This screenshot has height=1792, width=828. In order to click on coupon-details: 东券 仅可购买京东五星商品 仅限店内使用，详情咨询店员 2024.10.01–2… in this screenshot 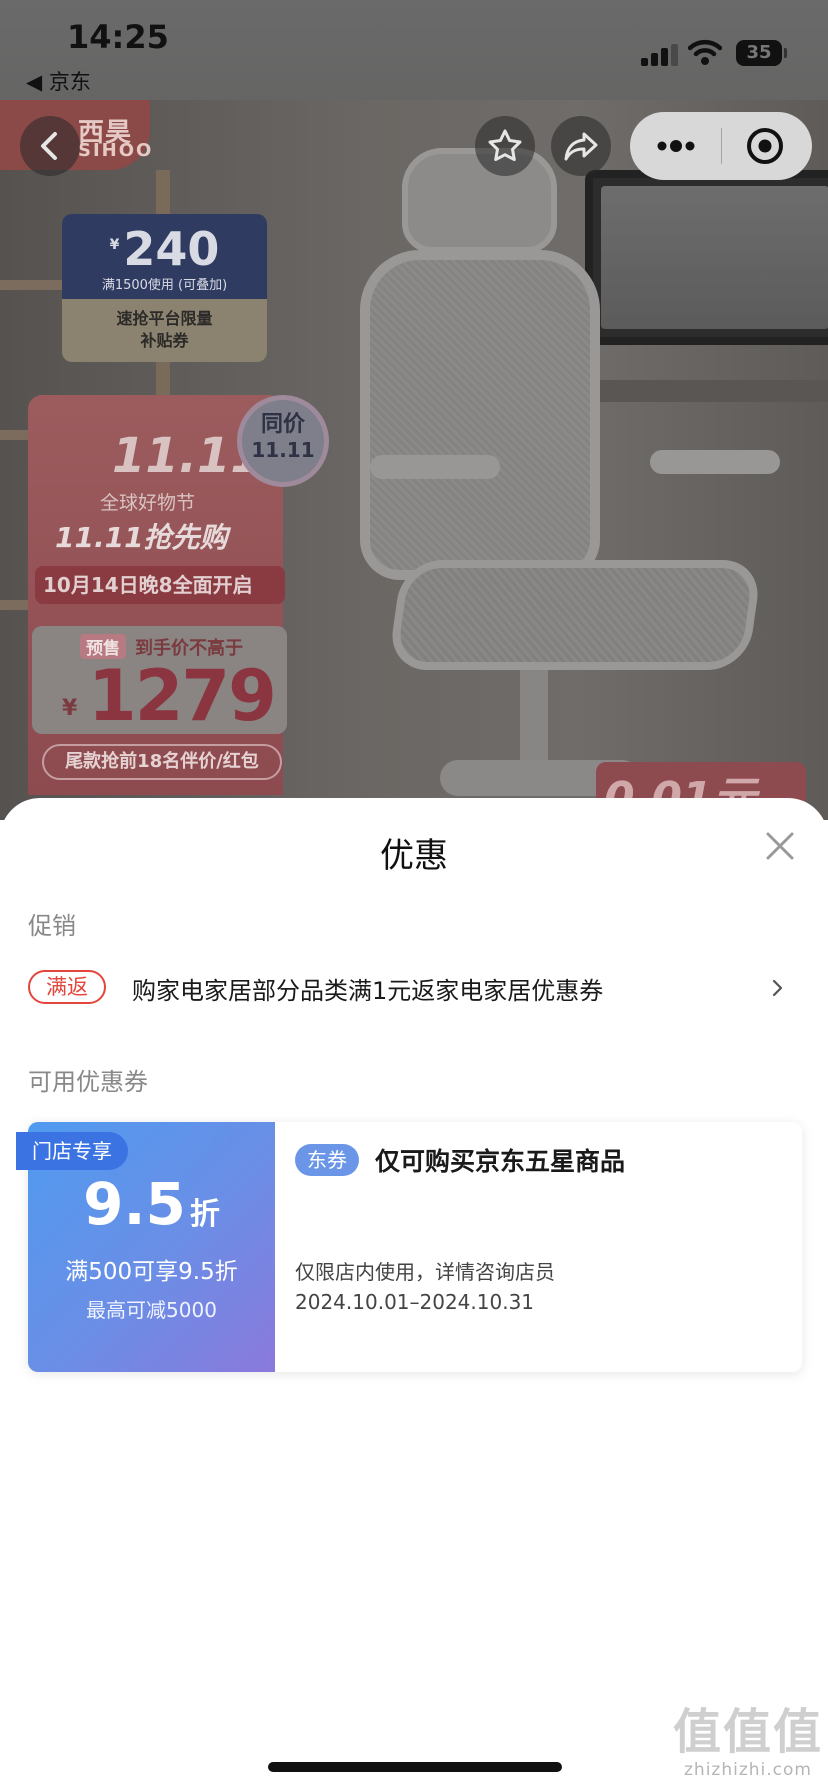, I will do `click(538, 1247)`.